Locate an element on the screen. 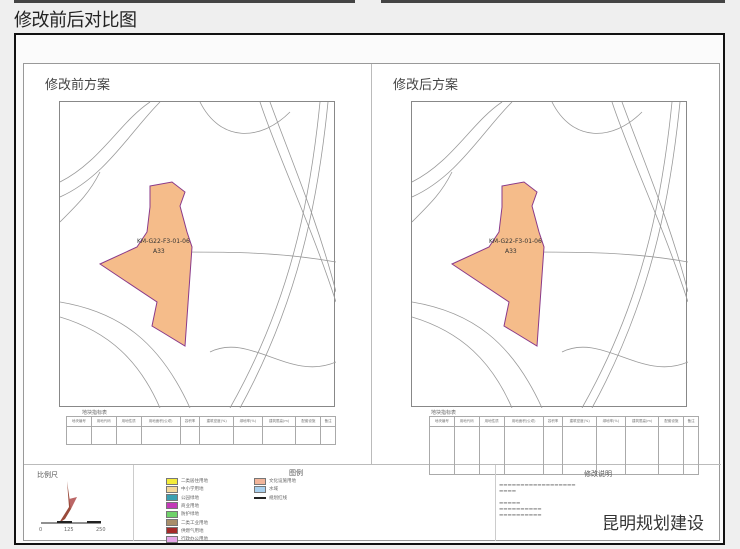 This screenshot has width=740, height=549. legend-item: 二类工业用地 is located at coordinates (187, 523).